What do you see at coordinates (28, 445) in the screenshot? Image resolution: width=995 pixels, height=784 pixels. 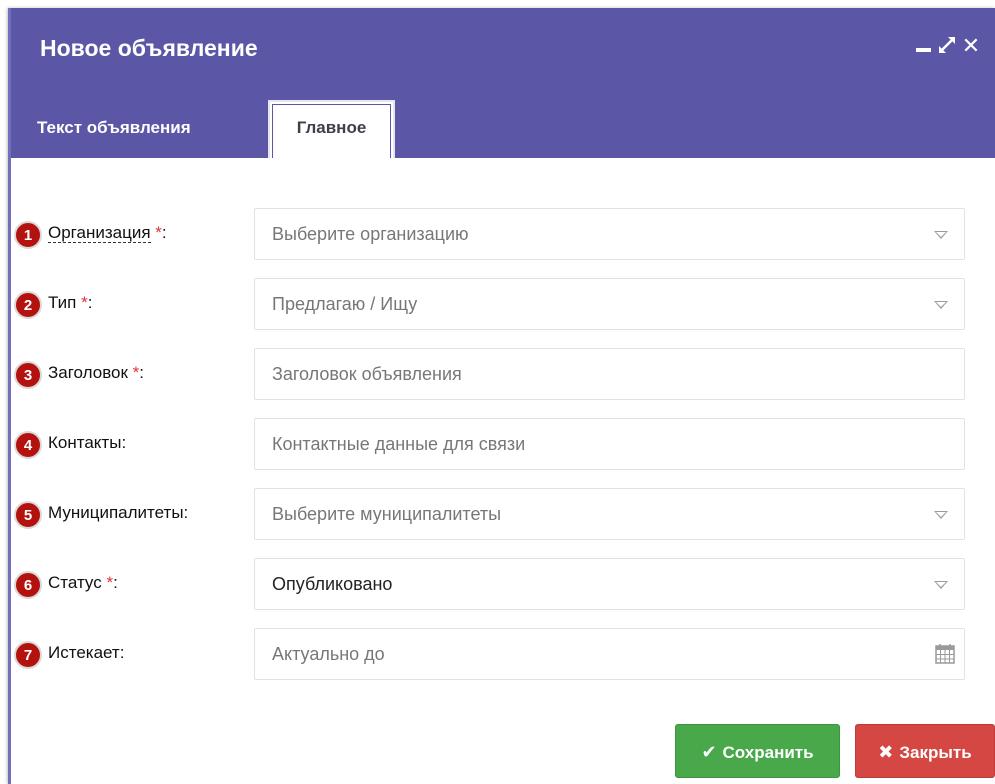 I see `step-badge: 4` at bounding box center [28, 445].